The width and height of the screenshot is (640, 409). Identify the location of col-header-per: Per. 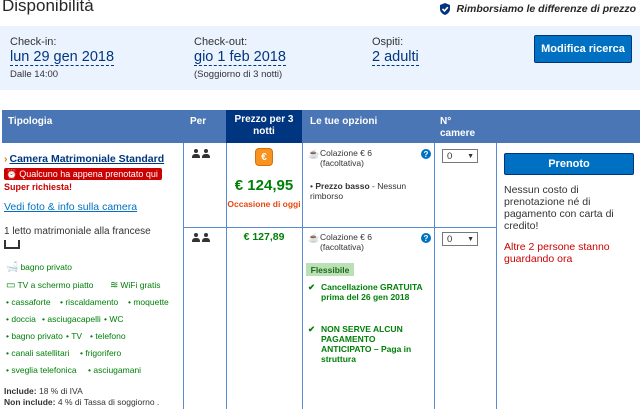
(198, 121).